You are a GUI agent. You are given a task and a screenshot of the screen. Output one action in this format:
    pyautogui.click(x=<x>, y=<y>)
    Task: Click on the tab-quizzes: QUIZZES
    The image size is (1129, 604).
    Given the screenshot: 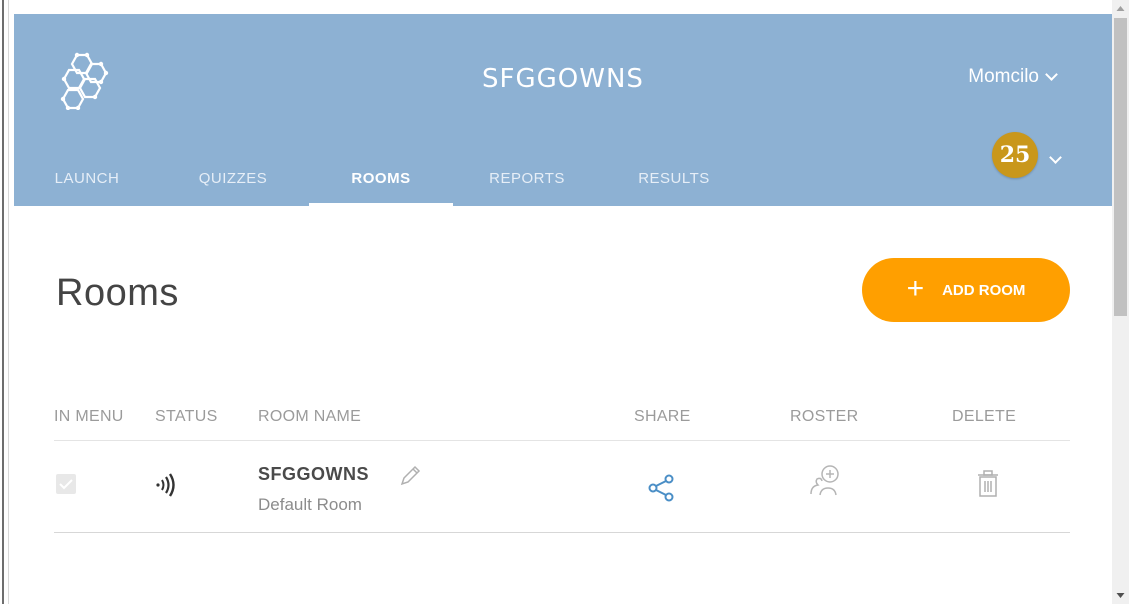 What is the action you would take?
    pyautogui.click(x=233, y=185)
    